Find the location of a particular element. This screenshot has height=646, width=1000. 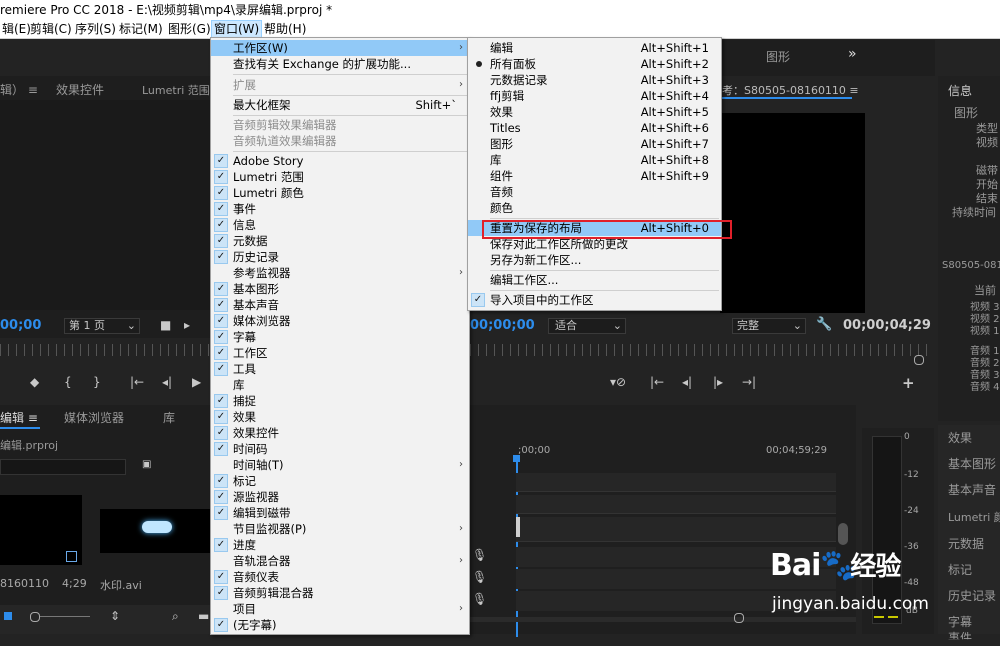

workspace-ffj-edit: ffj剪辑 Alt+Shift+4 is located at coordinates (594, 96).